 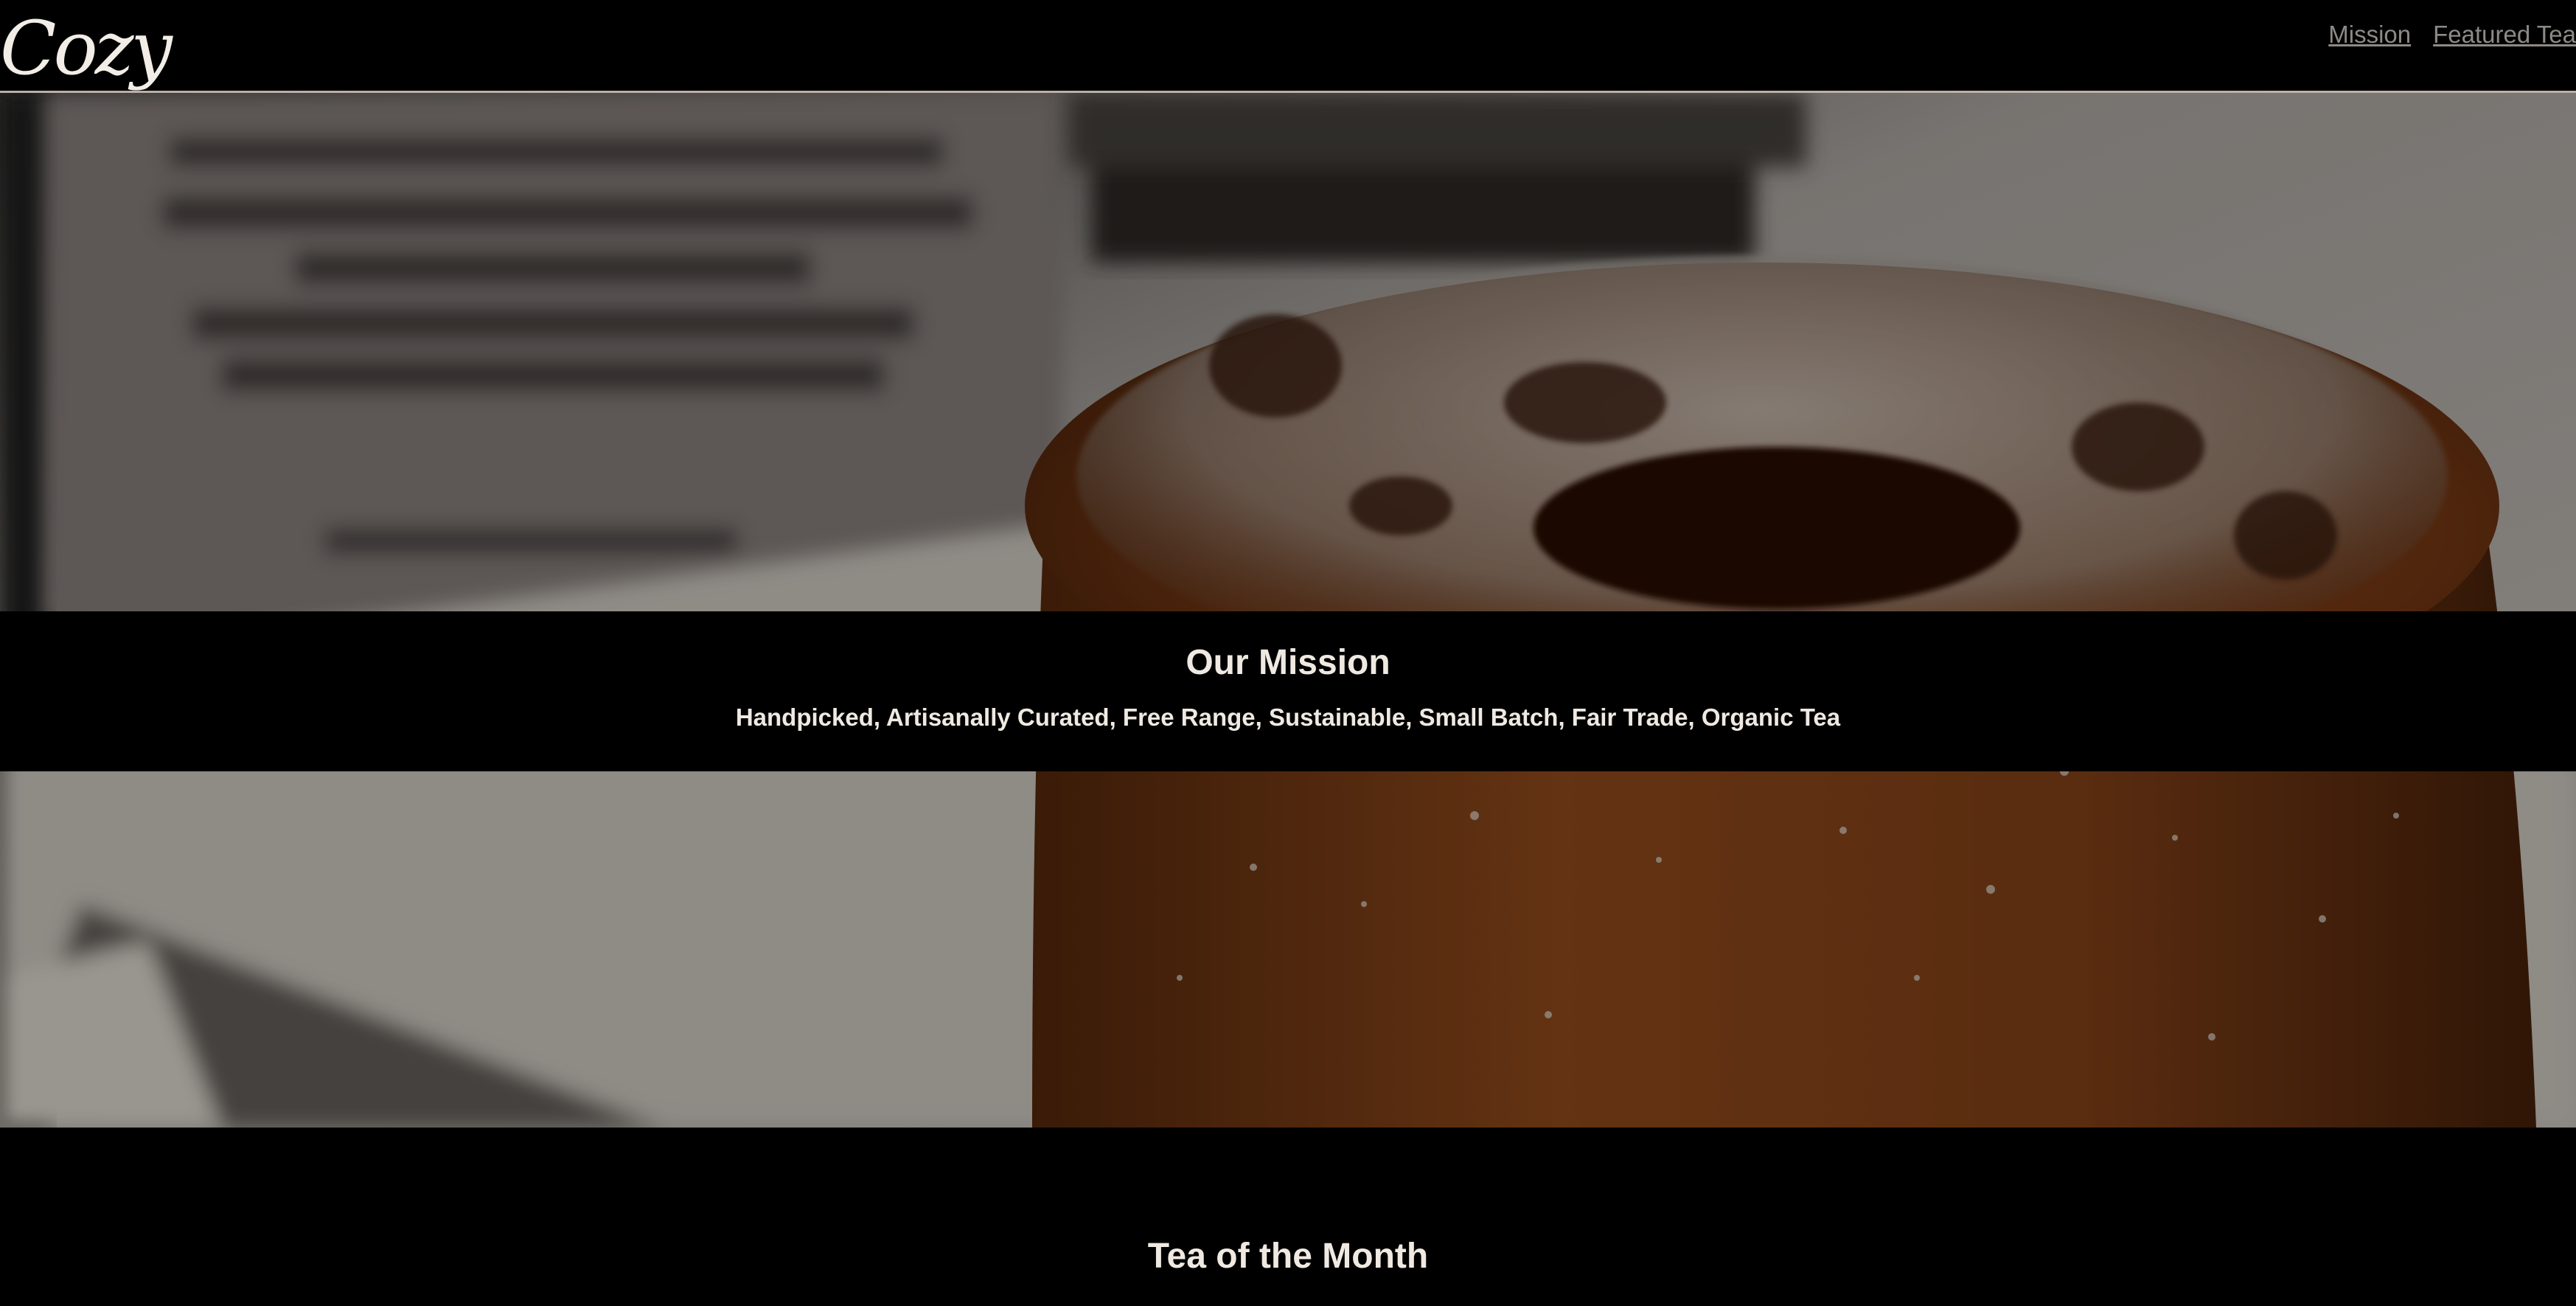 I want to click on nav-link-featured-tea: Featured Tea, so click(x=2504, y=35).